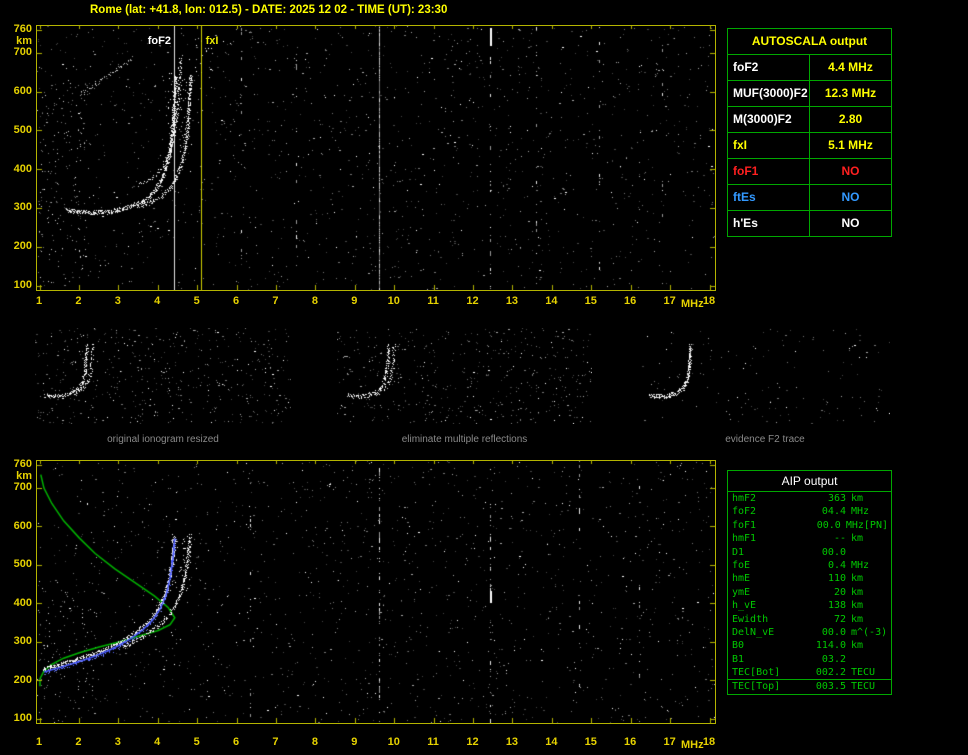  Describe the element at coordinates (750, 619) in the screenshot. I see `aip-row-label: Ewidth` at that location.